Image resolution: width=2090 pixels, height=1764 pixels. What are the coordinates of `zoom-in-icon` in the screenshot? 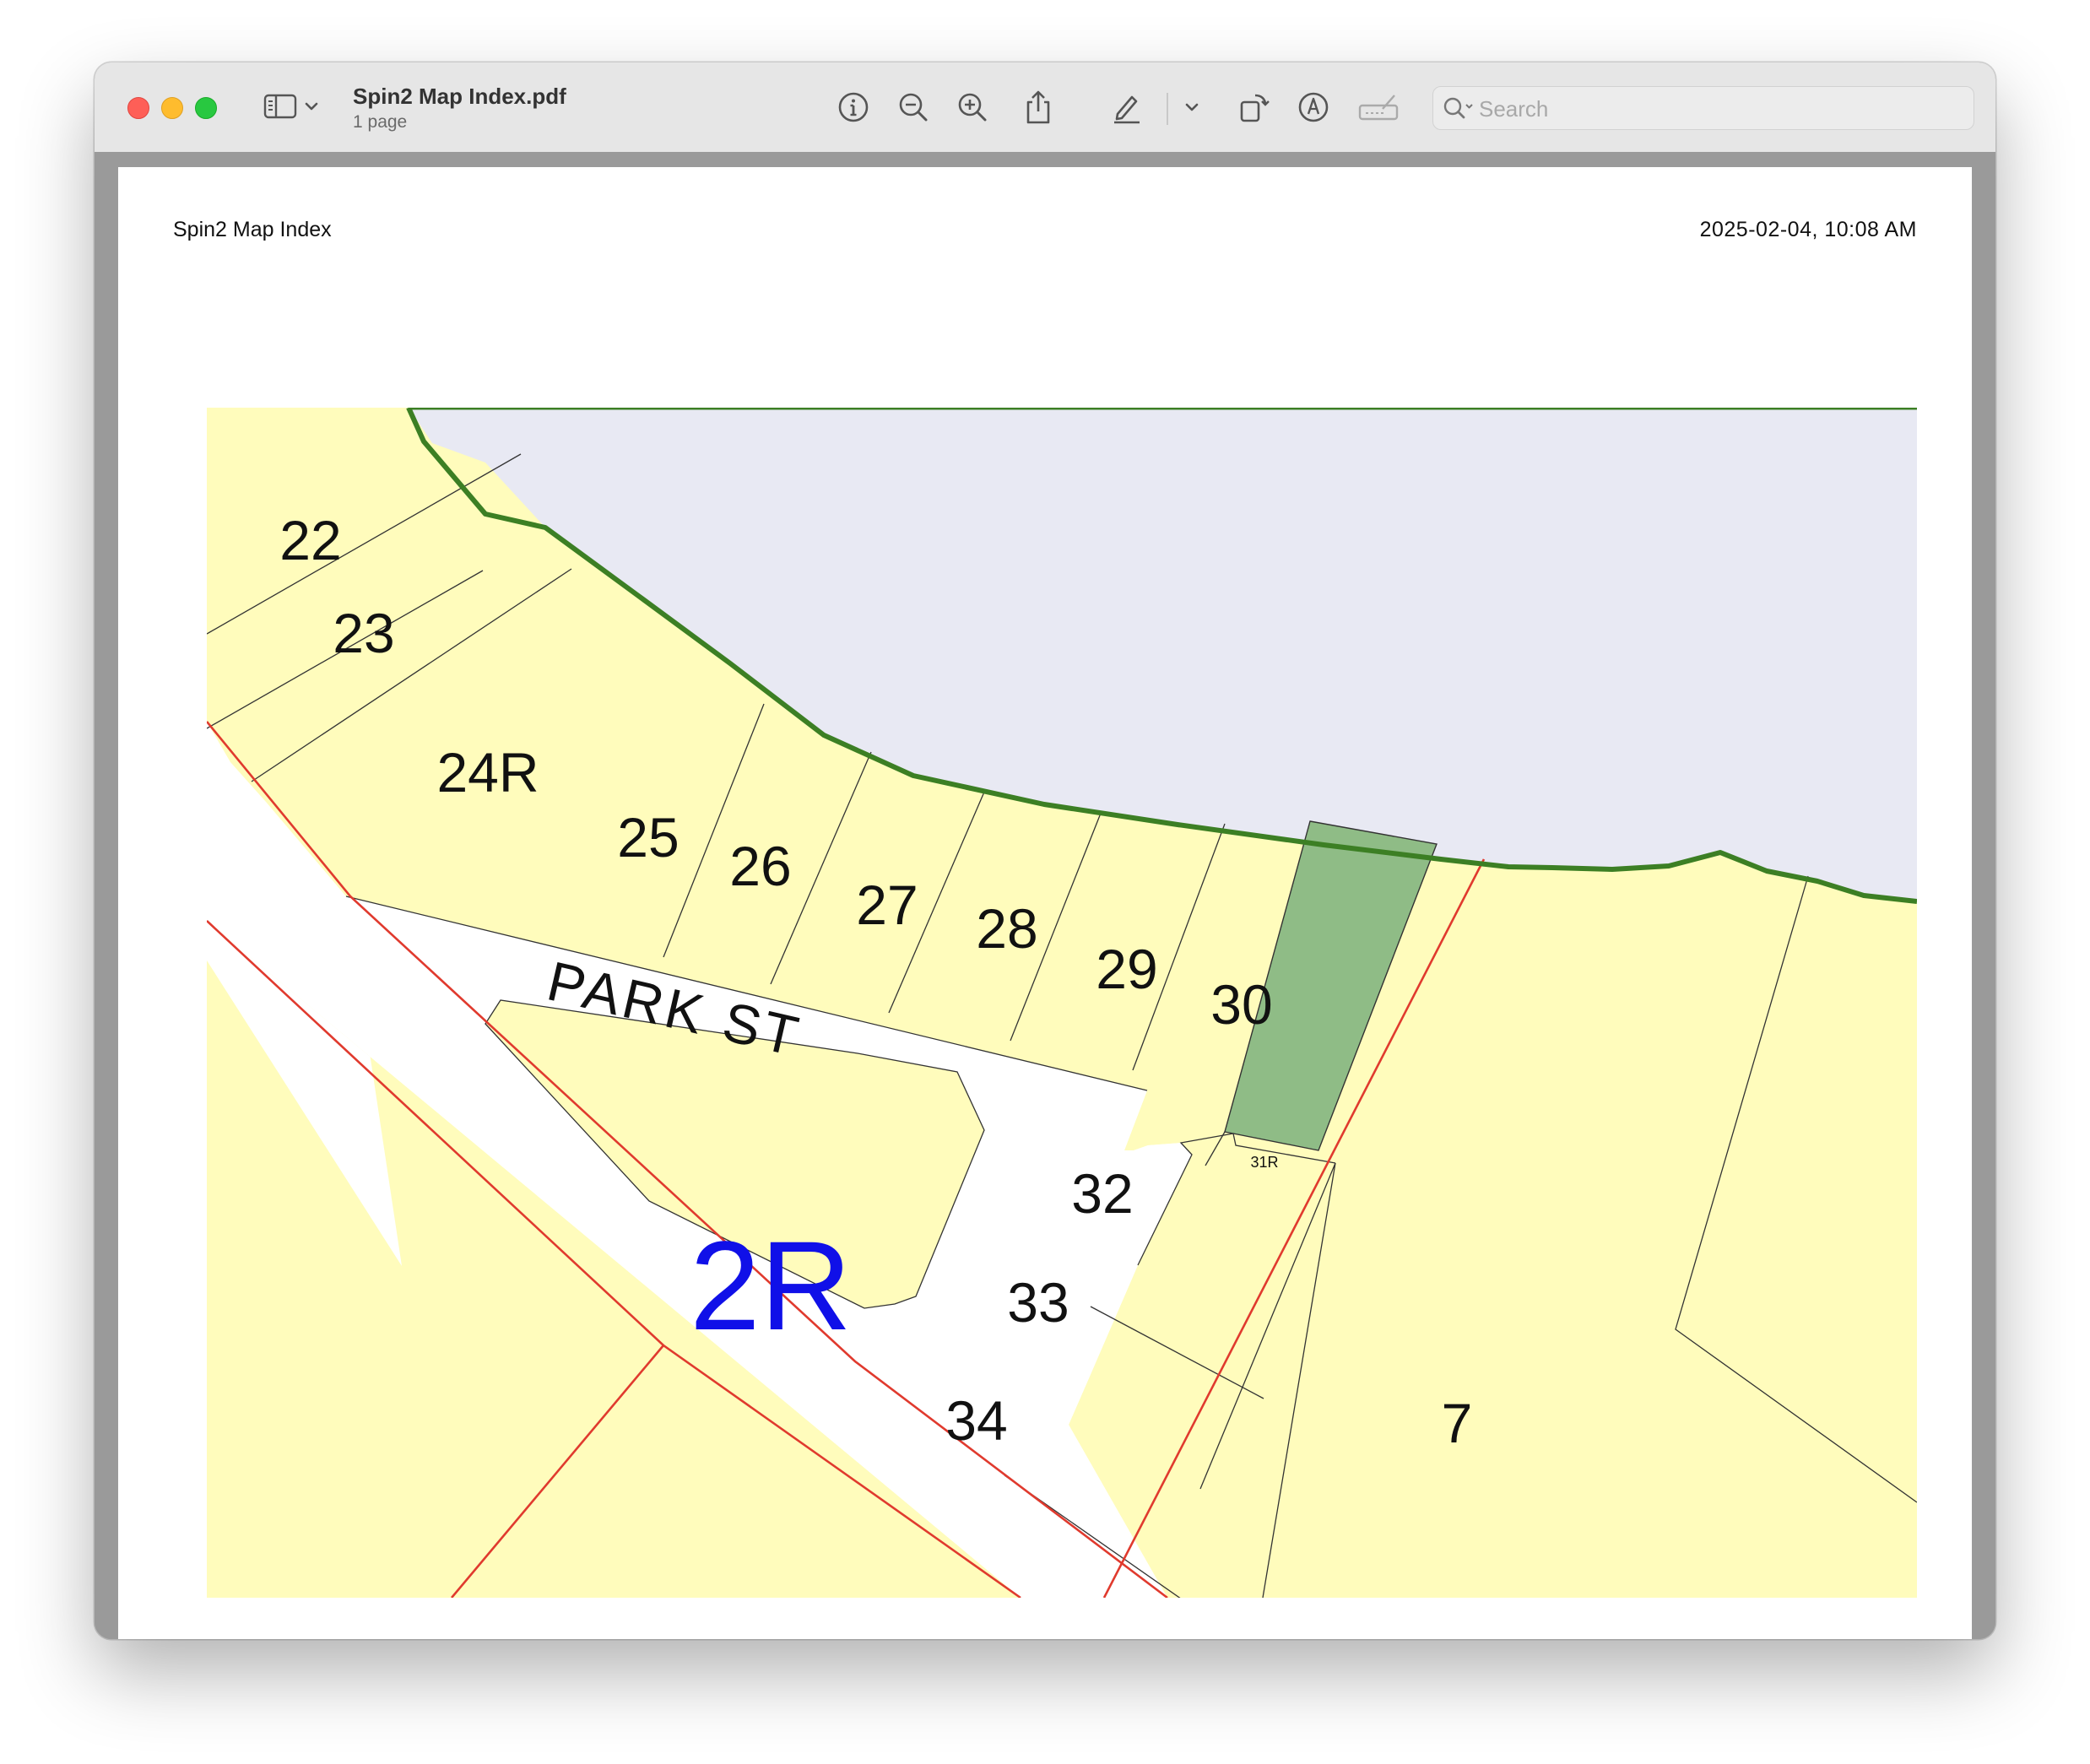 It's located at (972, 107).